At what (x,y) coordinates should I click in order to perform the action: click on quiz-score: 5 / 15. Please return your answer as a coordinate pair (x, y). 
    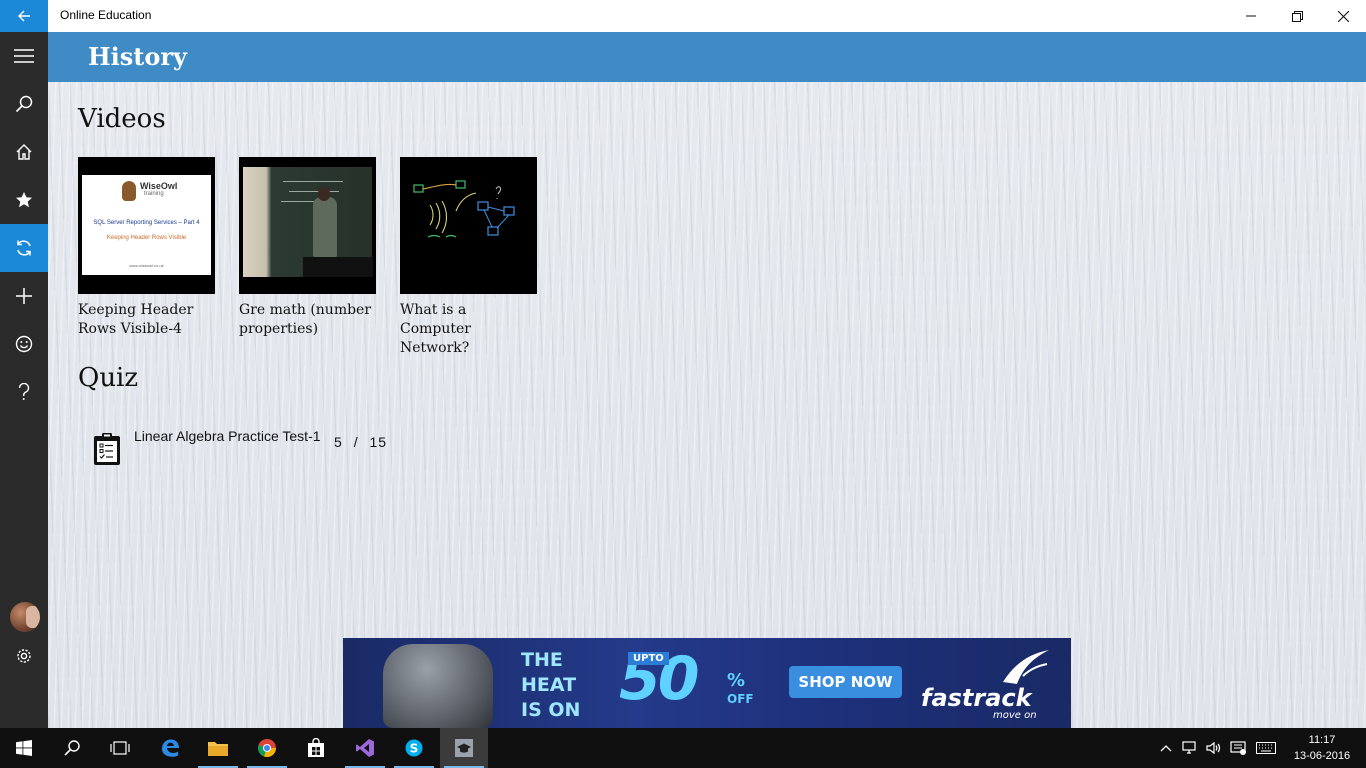
    Looking at the image, I should click on (360, 442).